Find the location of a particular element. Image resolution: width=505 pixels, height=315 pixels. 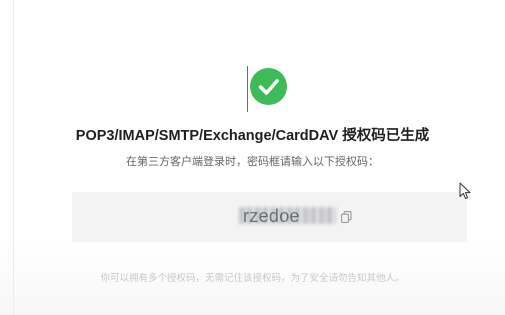

check-circle-icon is located at coordinates (268, 86).